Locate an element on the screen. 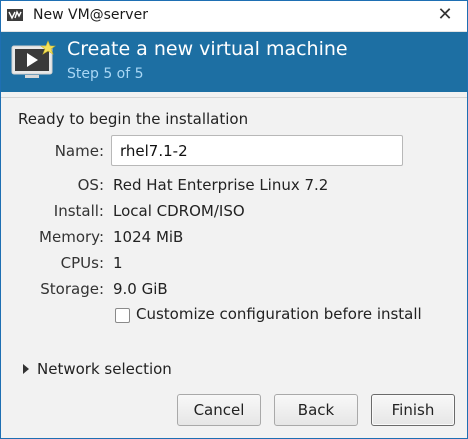 The image size is (468, 439). install-label: Install: is located at coordinates (78, 211).